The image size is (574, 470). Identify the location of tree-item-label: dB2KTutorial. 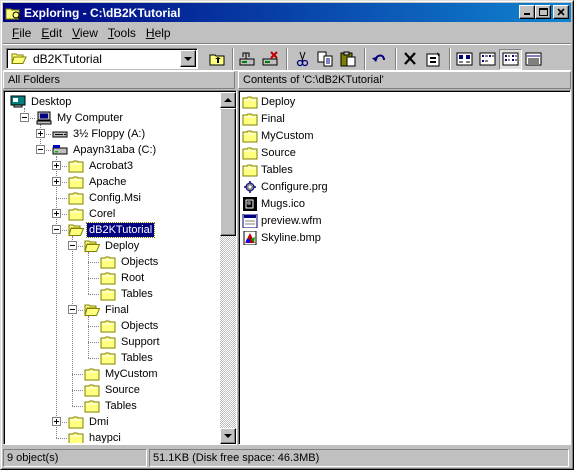
(120, 230).